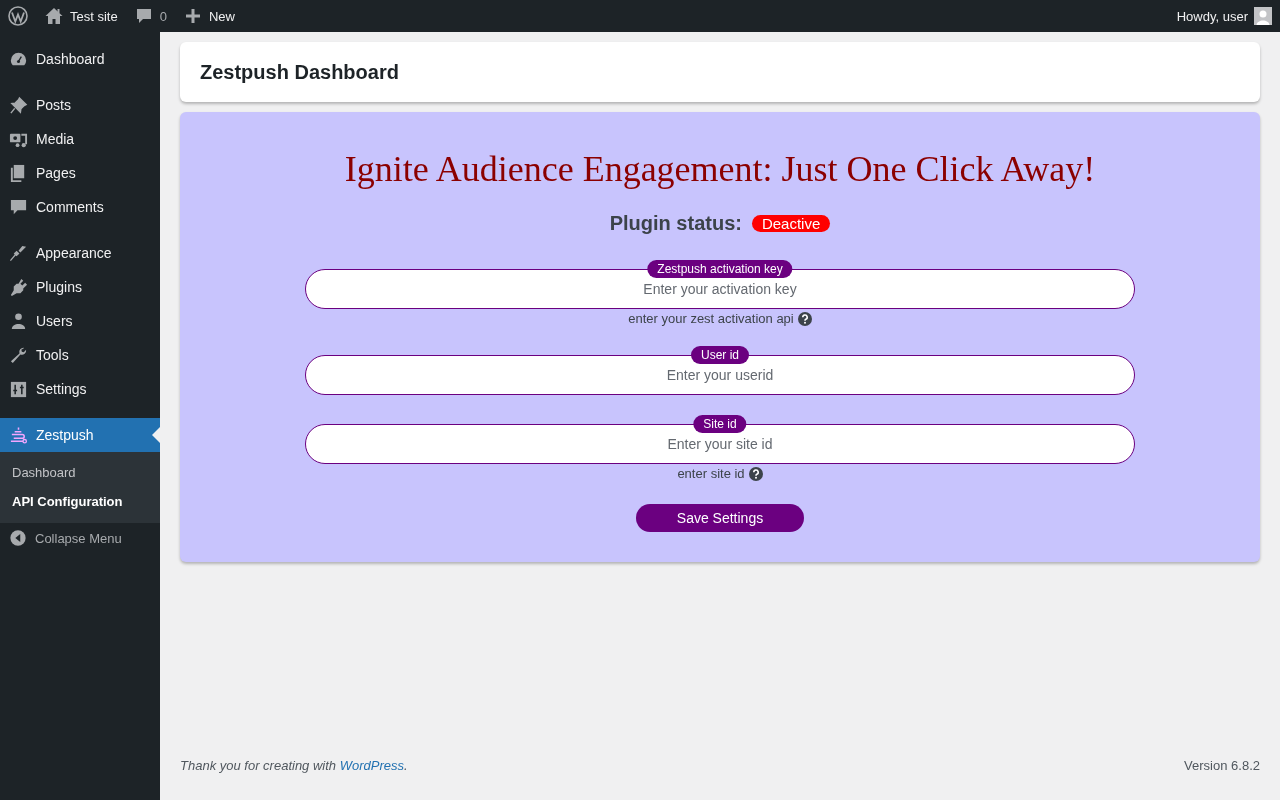  Describe the element at coordinates (80, 173) in the screenshot. I see `sidebar-item: Pages` at that location.